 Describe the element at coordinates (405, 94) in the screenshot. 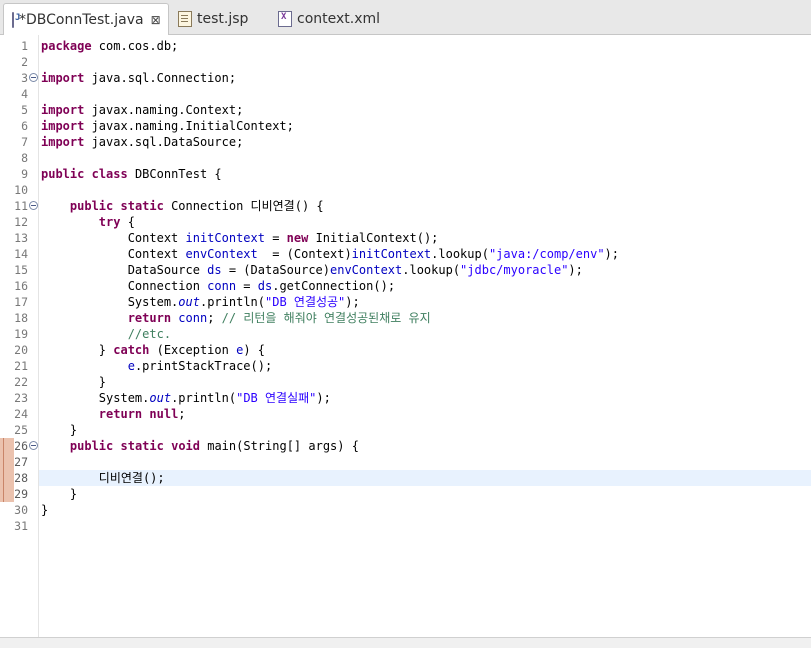

I see `code-line: 4` at that location.